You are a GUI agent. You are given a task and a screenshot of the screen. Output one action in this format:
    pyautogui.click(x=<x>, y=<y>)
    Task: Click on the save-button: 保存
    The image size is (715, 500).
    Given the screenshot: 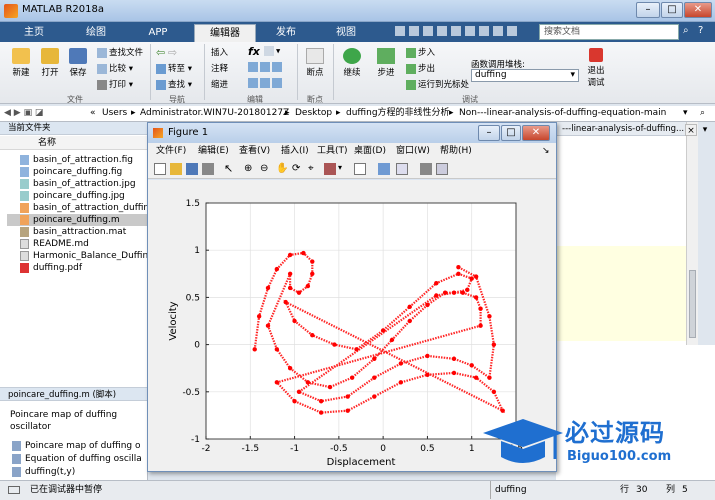 What is the action you would take?
    pyautogui.click(x=78, y=63)
    